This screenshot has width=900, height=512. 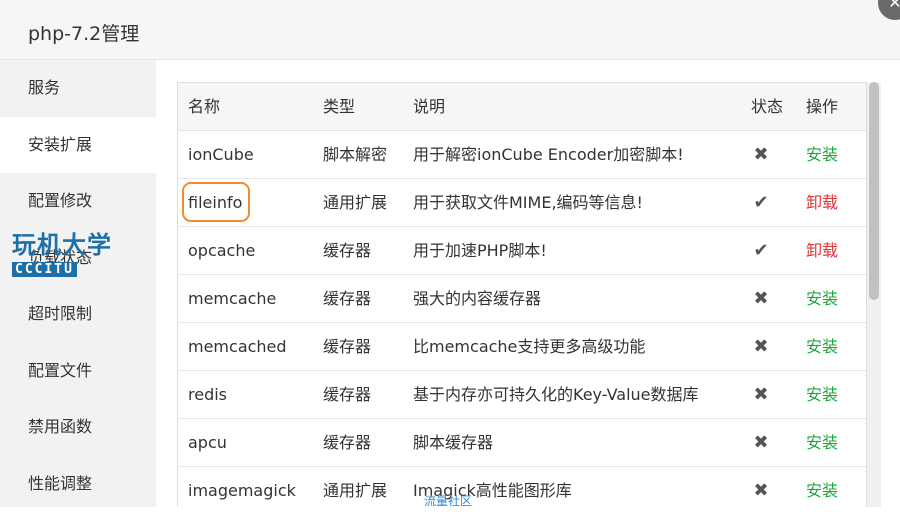 I want to click on ext-name: memcached, so click(x=237, y=346).